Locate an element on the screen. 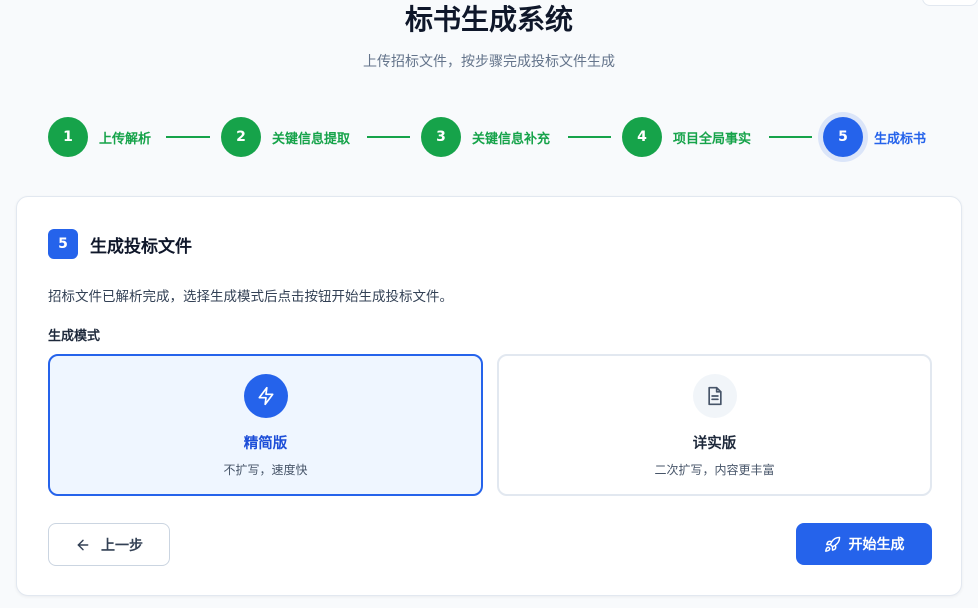  mode-option-detailed: 详实版 二次扩写，内容更丰富 is located at coordinates (714, 425).